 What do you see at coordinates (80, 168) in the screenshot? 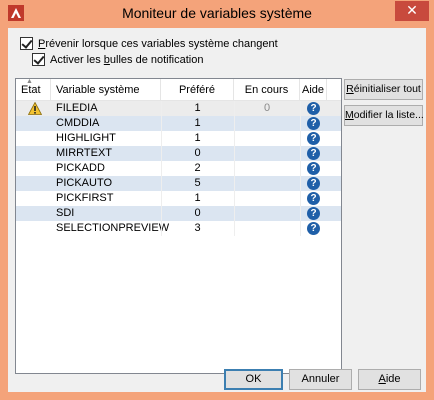
I see `variable-name-cell: PICKADD` at bounding box center [80, 168].